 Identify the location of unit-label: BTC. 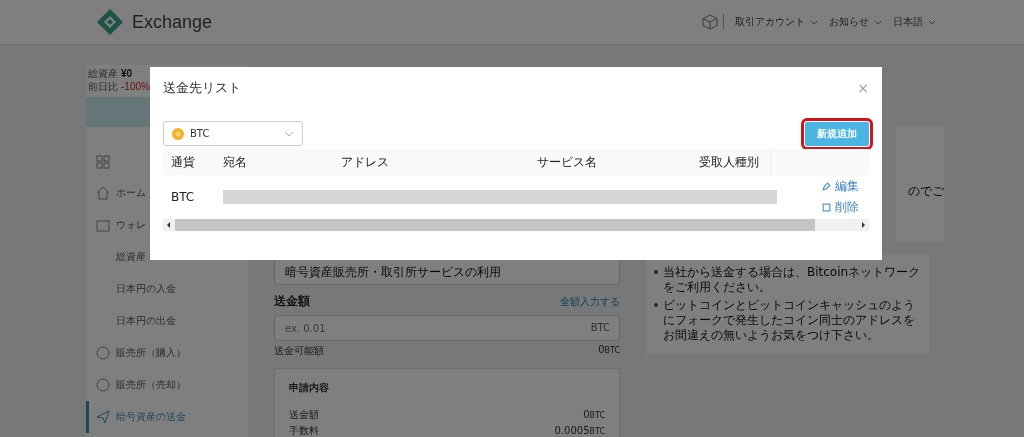
(600, 327).